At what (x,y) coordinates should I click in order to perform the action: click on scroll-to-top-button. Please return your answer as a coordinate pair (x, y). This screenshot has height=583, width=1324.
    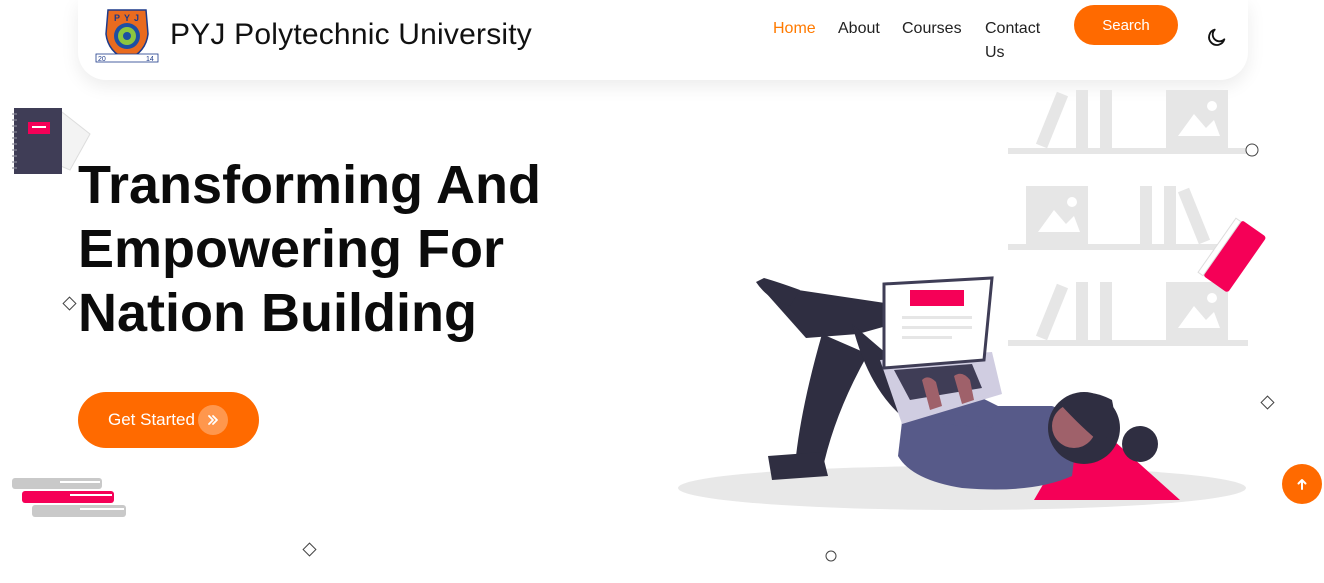
    Looking at the image, I should click on (1302, 484).